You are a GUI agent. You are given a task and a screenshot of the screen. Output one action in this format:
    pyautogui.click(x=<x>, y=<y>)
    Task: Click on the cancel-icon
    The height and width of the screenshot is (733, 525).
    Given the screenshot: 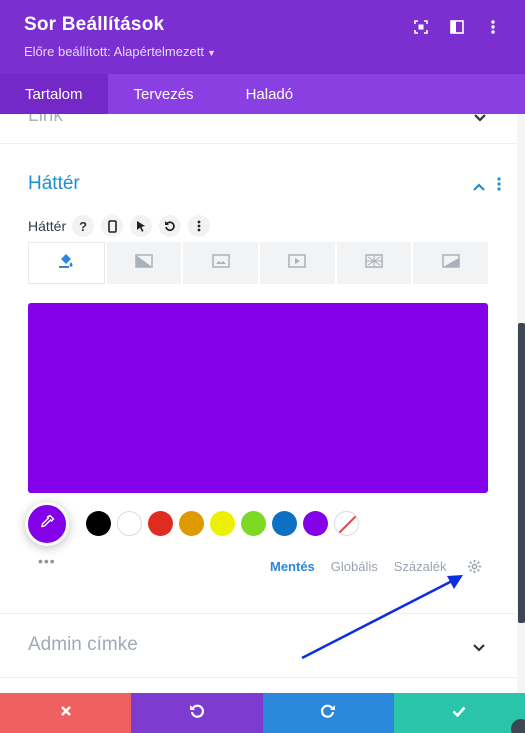 What is the action you would take?
    pyautogui.click(x=66, y=713)
    